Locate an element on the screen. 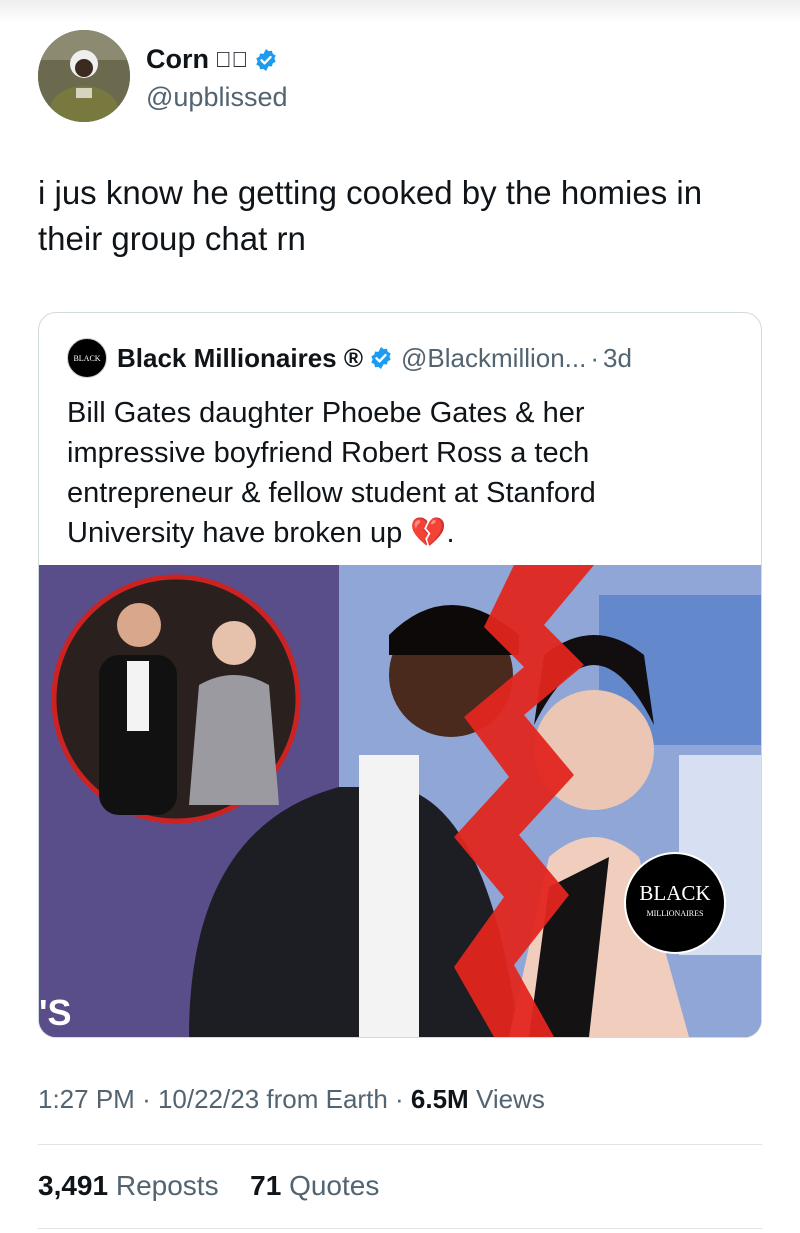 This screenshot has width=800, height=1233. tweet-stats: 3,491 Reposts 71 Quotes is located at coordinates (208, 1186).